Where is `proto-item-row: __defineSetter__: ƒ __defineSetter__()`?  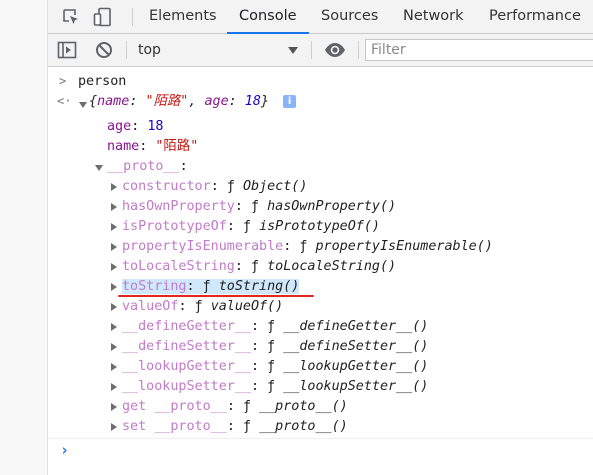 proto-item-row: __defineSetter__: ƒ __defineSetter__() is located at coordinates (275, 347).